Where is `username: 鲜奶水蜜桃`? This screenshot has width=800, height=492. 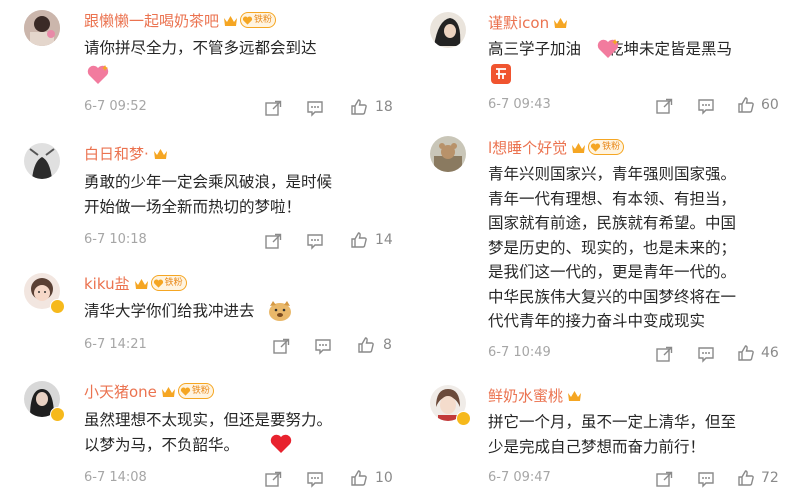
username: 鲜奶水蜜桃 is located at coordinates (525, 395).